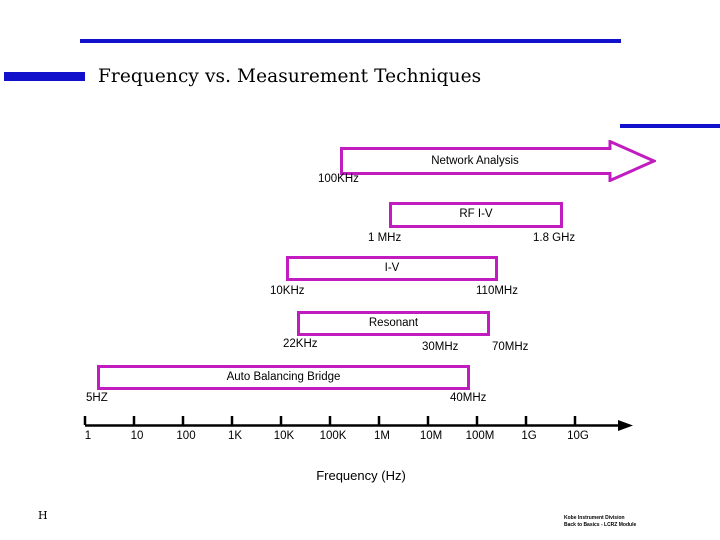 The width and height of the screenshot is (720, 540). Describe the element at coordinates (284, 436) in the screenshot. I see `axis-tick-label-10k: 10K` at that location.